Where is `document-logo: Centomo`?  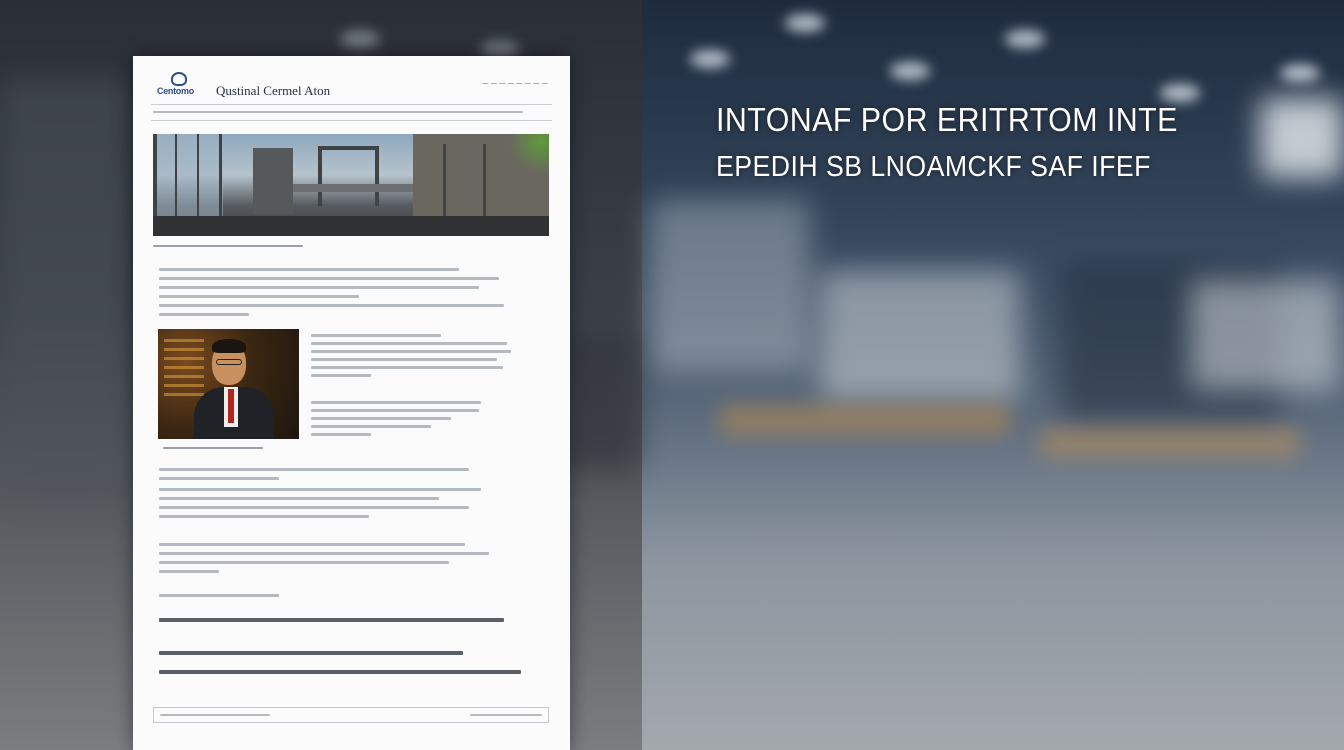 document-logo: Centomo is located at coordinates (179, 85).